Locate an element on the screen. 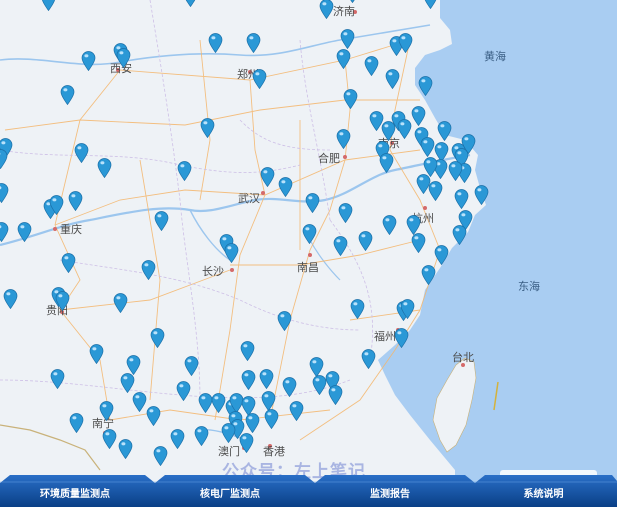 Image resolution: width=617 pixels, height=507 pixels. tab-nuclear-plant-points: 核电厂监测点 is located at coordinates (230, 495).